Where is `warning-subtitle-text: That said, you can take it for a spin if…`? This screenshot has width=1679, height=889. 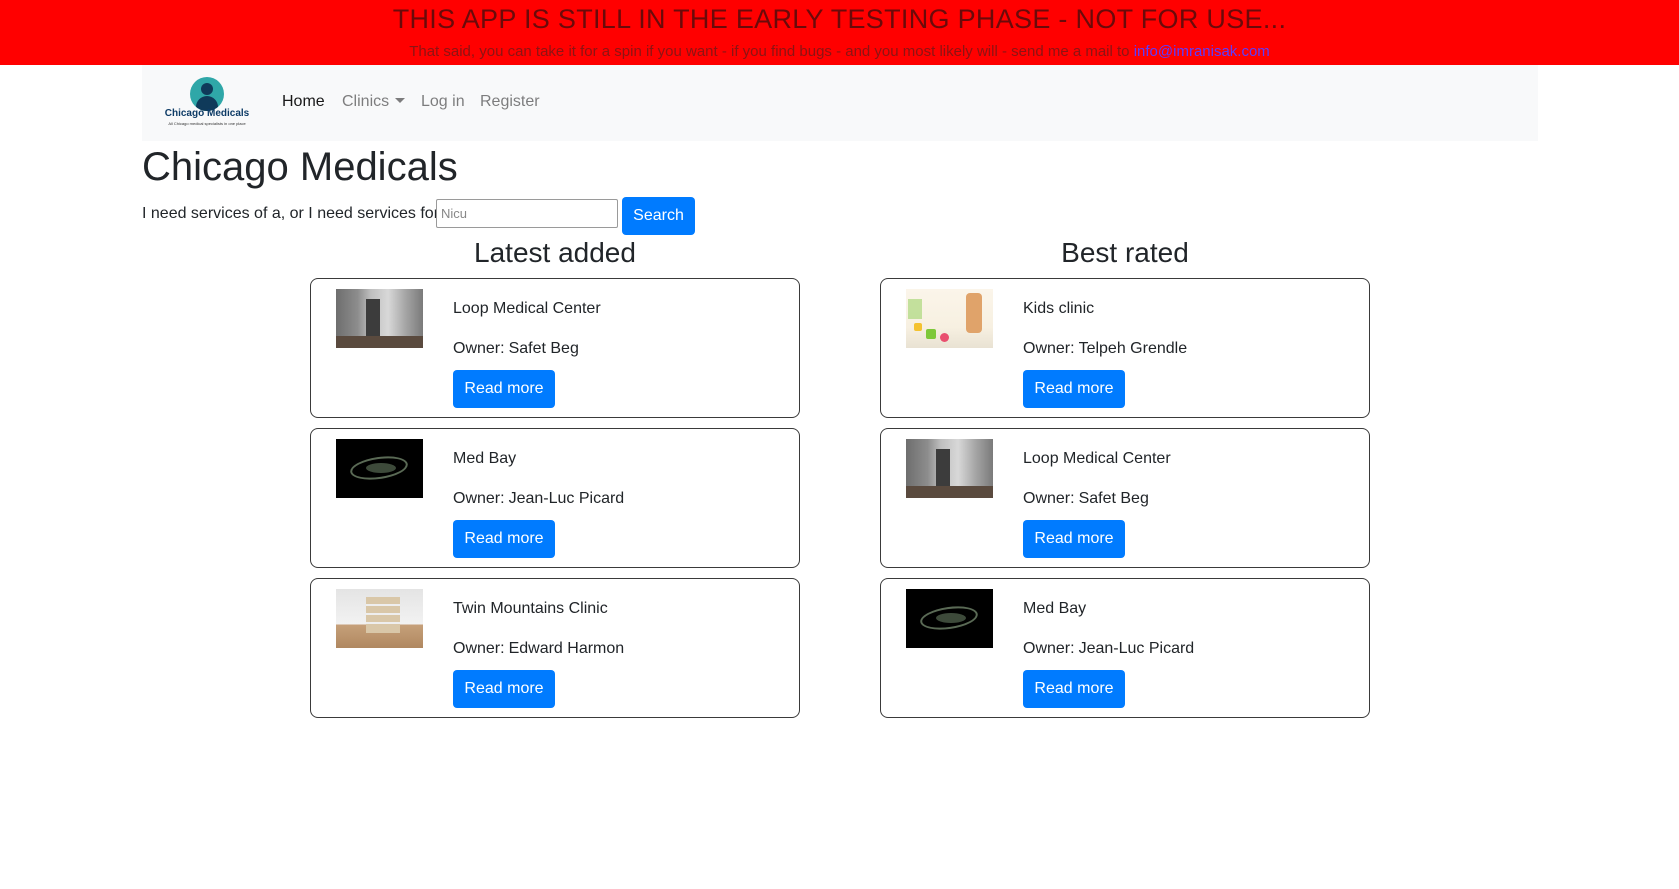
warning-subtitle-text: That said, you can take it for a spin if… is located at coordinates (769, 51).